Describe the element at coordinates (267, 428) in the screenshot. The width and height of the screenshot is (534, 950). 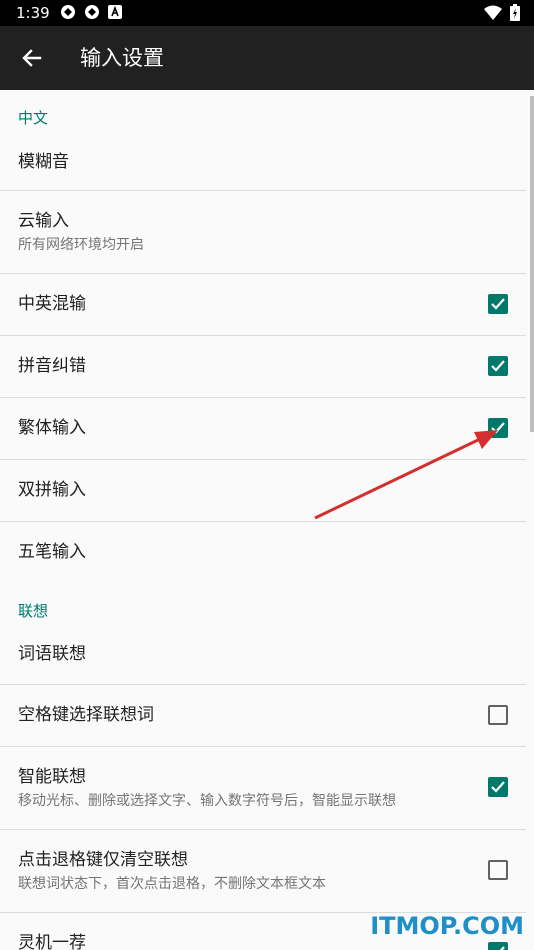
I see `pref-traditional-input: 繁体输入` at that location.